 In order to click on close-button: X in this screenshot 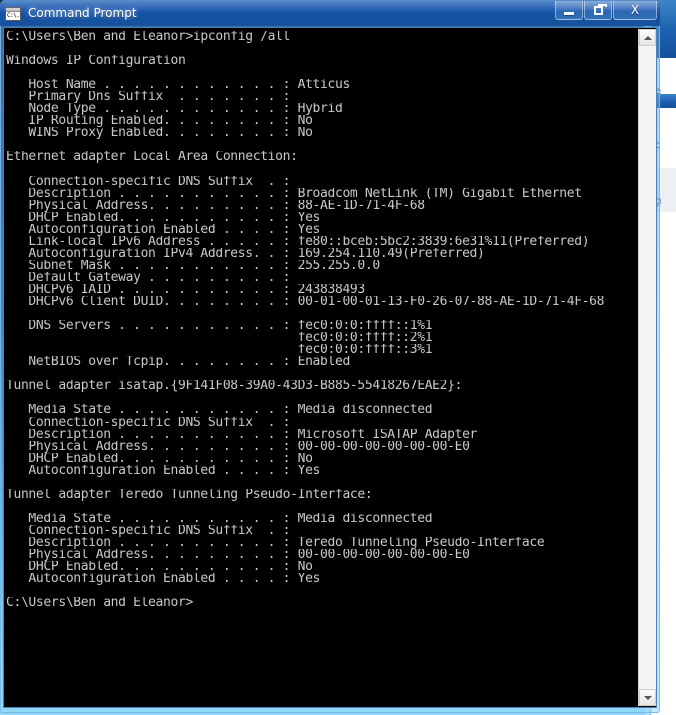, I will do `click(635, 10)`.